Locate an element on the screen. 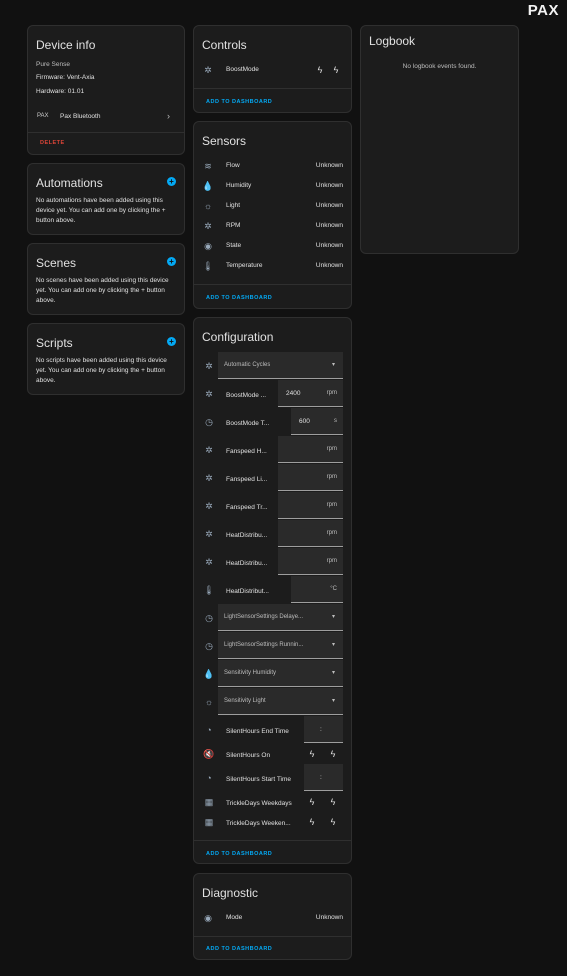 This screenshot has height=976, width=567. select-label: Sensitivity Humidity is located at coordinates (250, 673).